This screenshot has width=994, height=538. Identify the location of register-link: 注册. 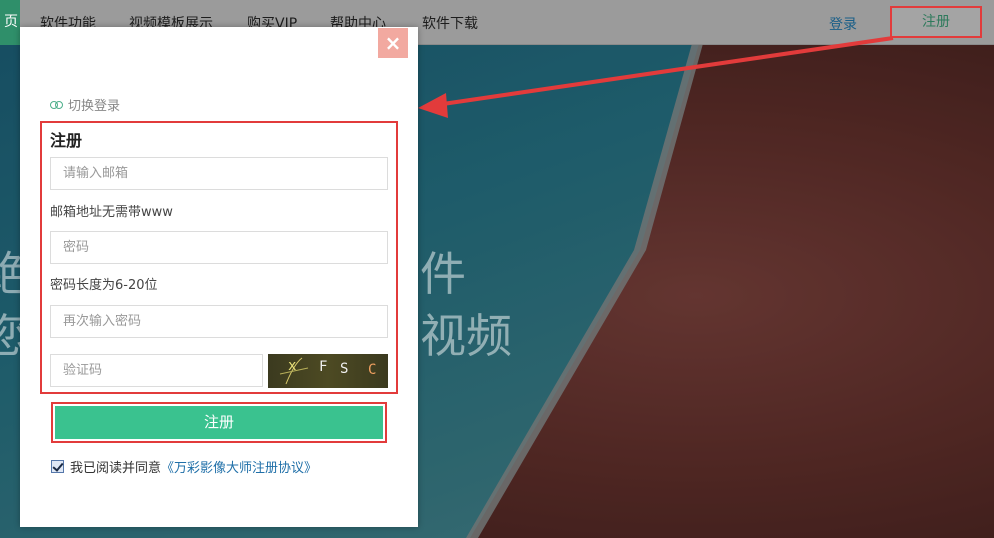
(936, 22).